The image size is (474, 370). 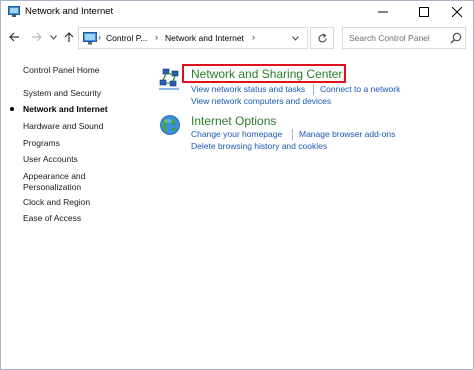 I want to click on change-homepage-link: Change your homepage, so click(x=236, y=134).